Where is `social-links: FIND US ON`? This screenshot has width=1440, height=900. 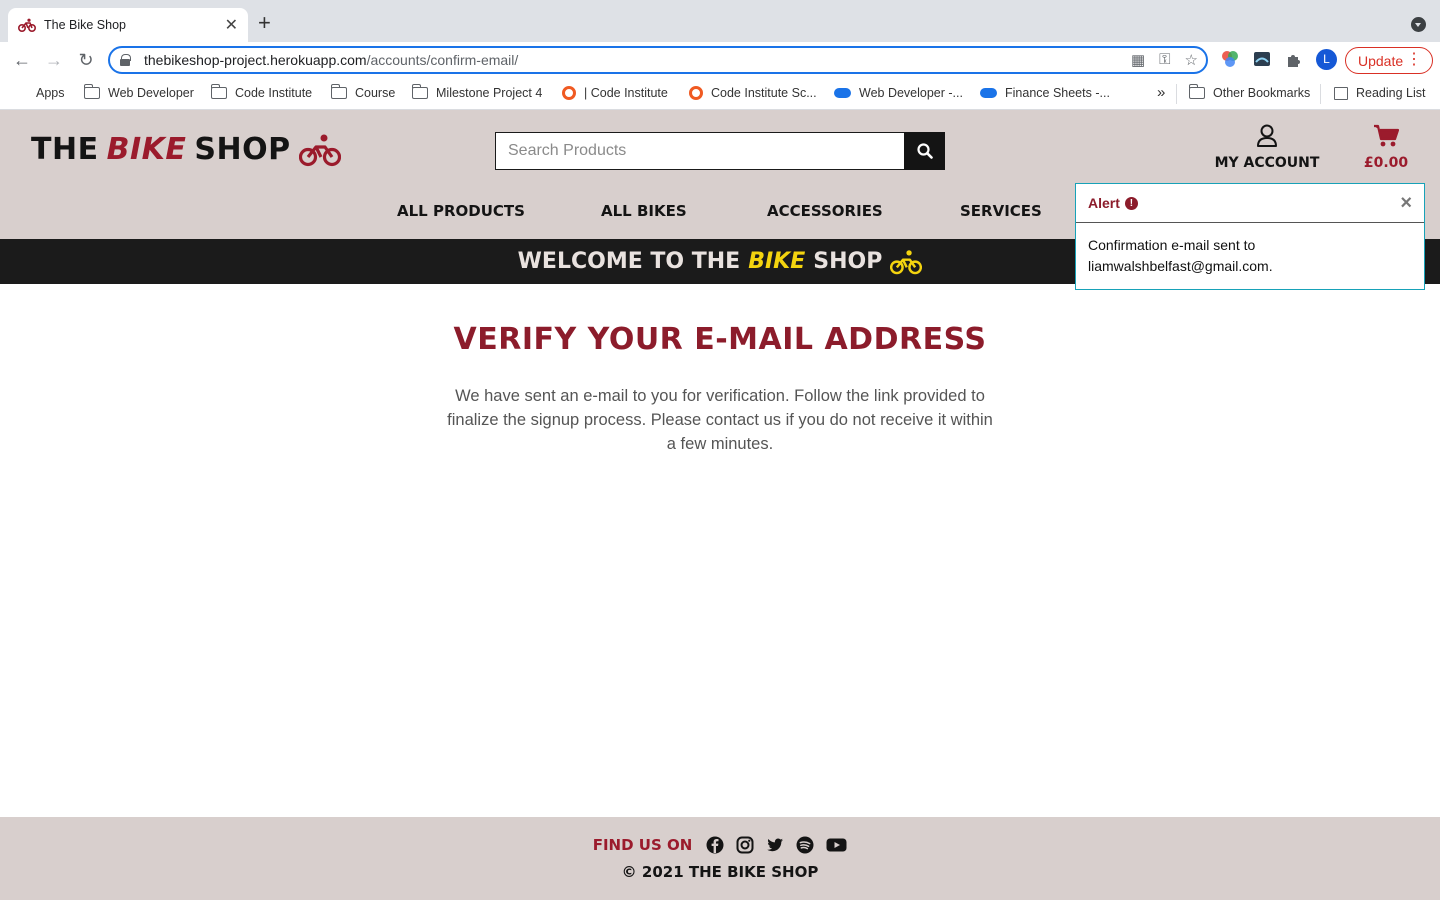 social-links: FIND US ON is located at coordinates (720, 845).